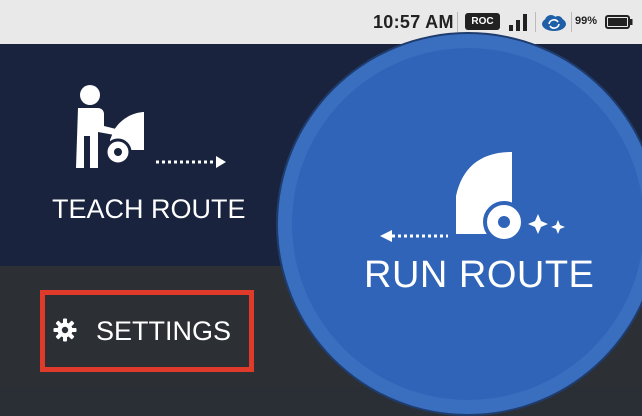 The height and width of the screenshot is (416, 642). What do you see at coordinates (554, 23) in the screenshot?
I see `cloud-sync-icon` at bounding box center [554, 23].